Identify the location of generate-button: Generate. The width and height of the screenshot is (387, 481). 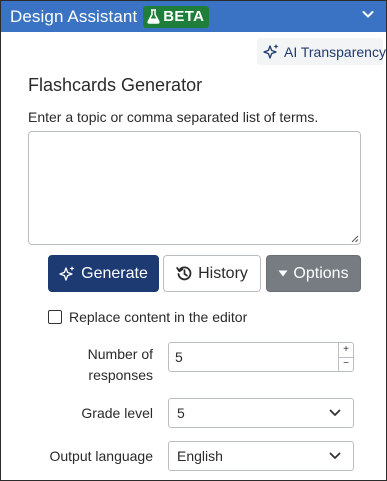
(103, 273).